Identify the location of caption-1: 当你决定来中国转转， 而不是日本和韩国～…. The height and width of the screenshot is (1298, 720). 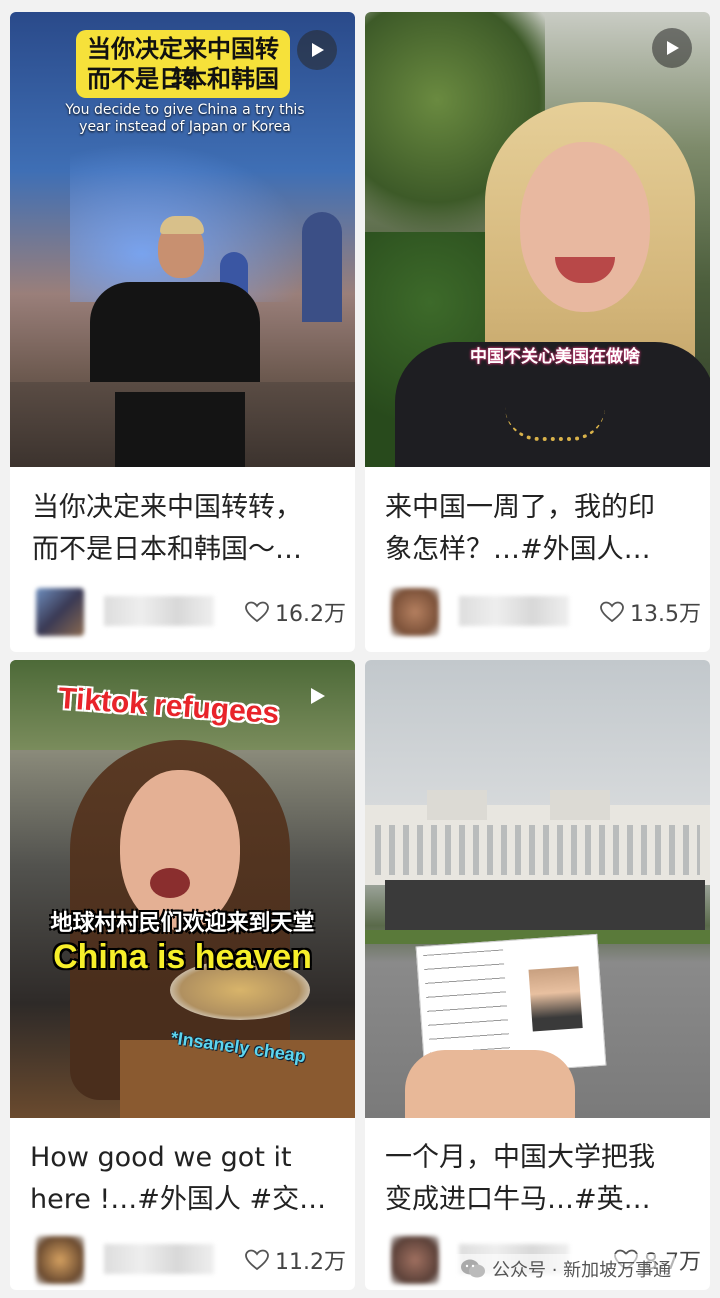
(187, 529).